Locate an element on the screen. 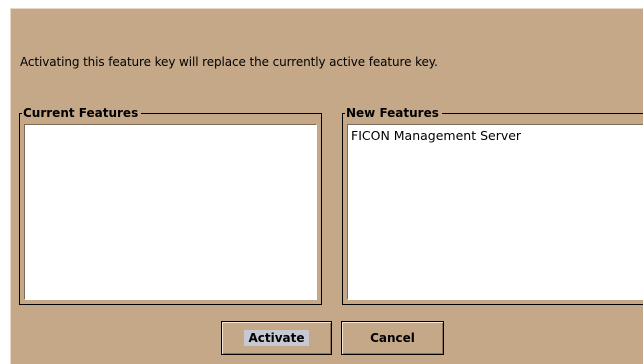 The image size is (643, 364). activate-button-label: Activate is located at coordinates (276, 338).